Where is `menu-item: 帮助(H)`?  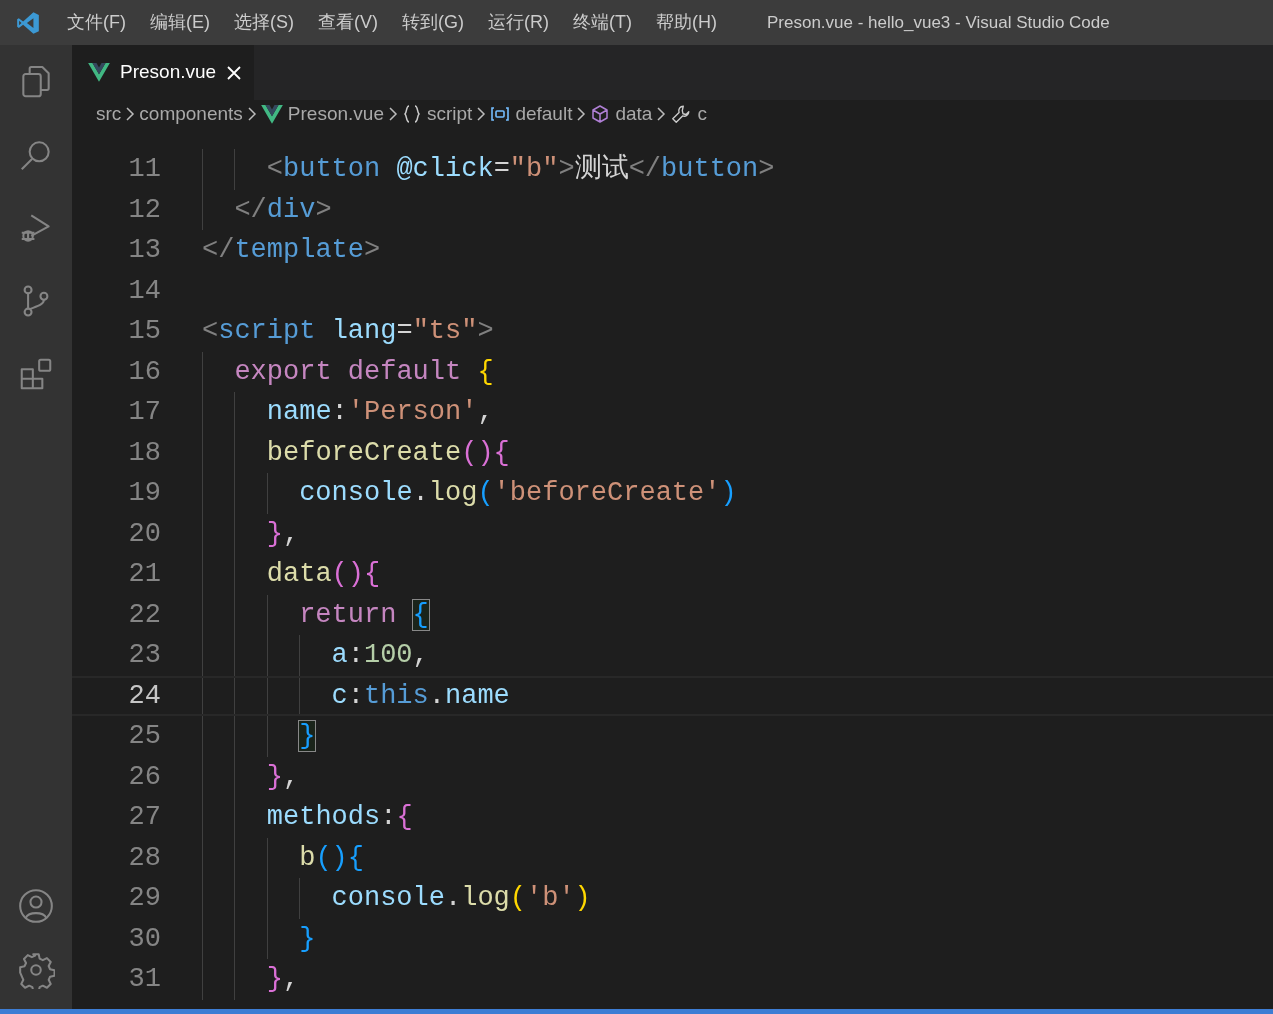 menu-item: 帮助(H) is located at coordinates (686, 22).